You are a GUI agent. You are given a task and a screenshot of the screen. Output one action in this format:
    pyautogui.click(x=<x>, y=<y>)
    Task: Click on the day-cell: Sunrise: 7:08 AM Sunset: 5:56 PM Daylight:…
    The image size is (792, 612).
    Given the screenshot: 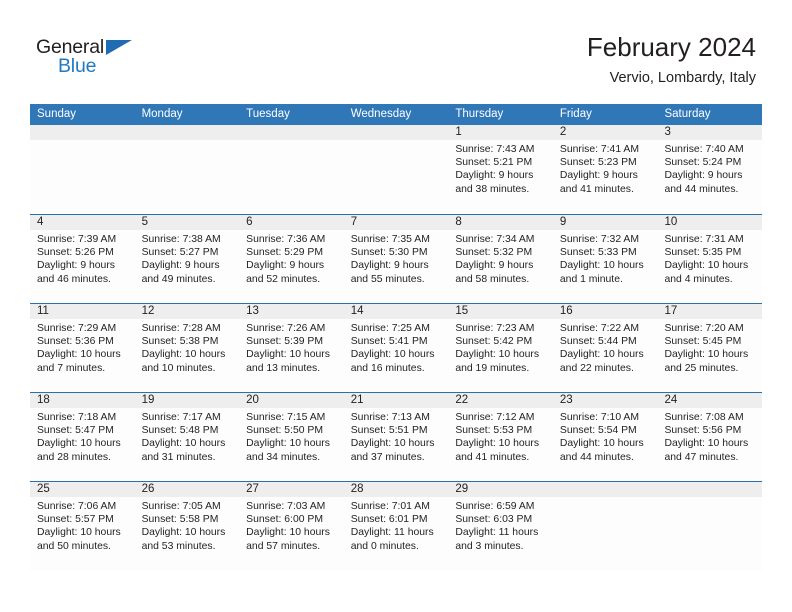 What is the action you would take?
    pyautogui.click(x=709, y=445)
    